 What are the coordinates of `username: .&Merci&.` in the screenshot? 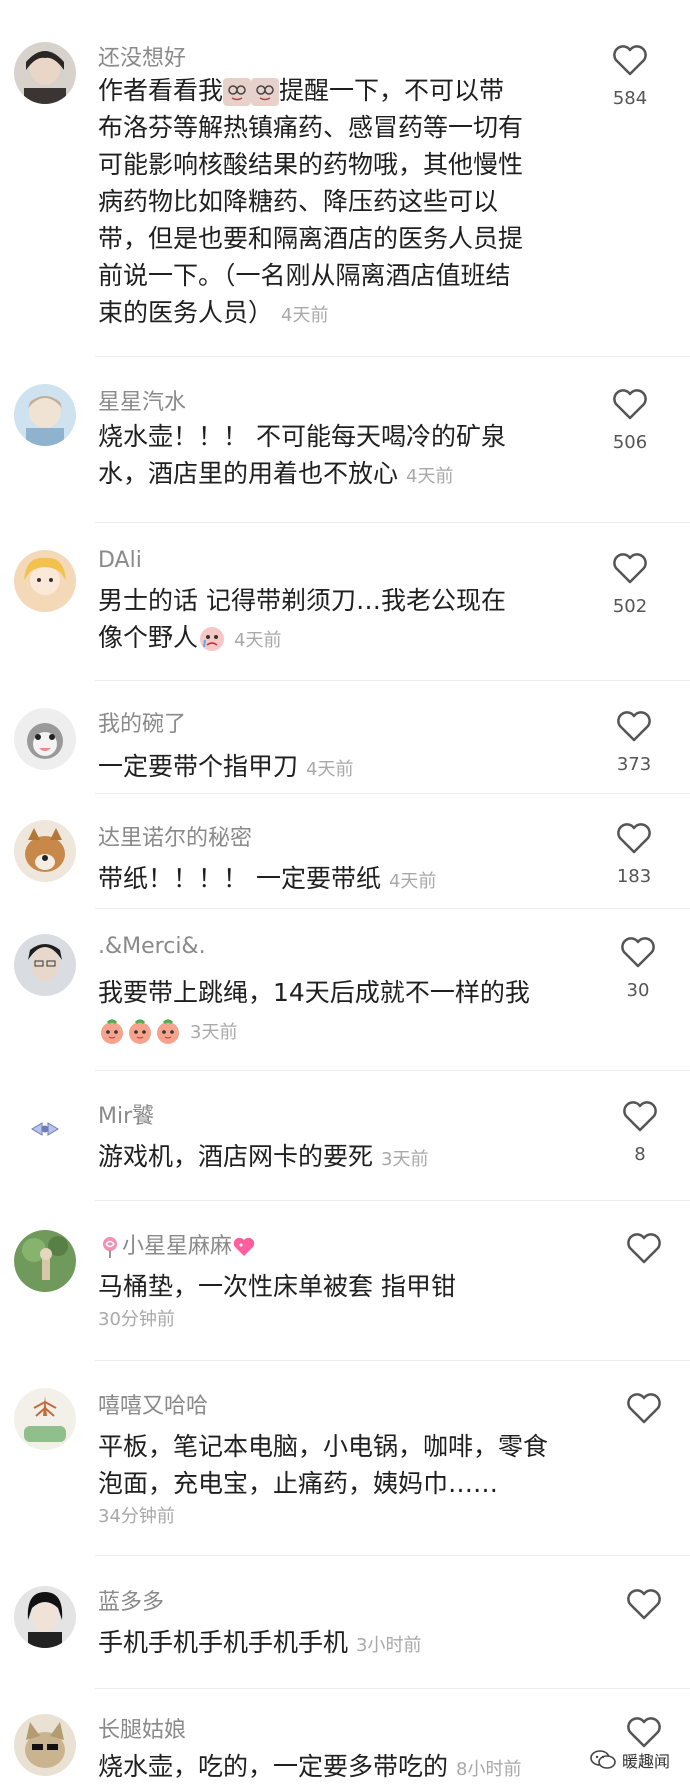 It's located at (152, 946).